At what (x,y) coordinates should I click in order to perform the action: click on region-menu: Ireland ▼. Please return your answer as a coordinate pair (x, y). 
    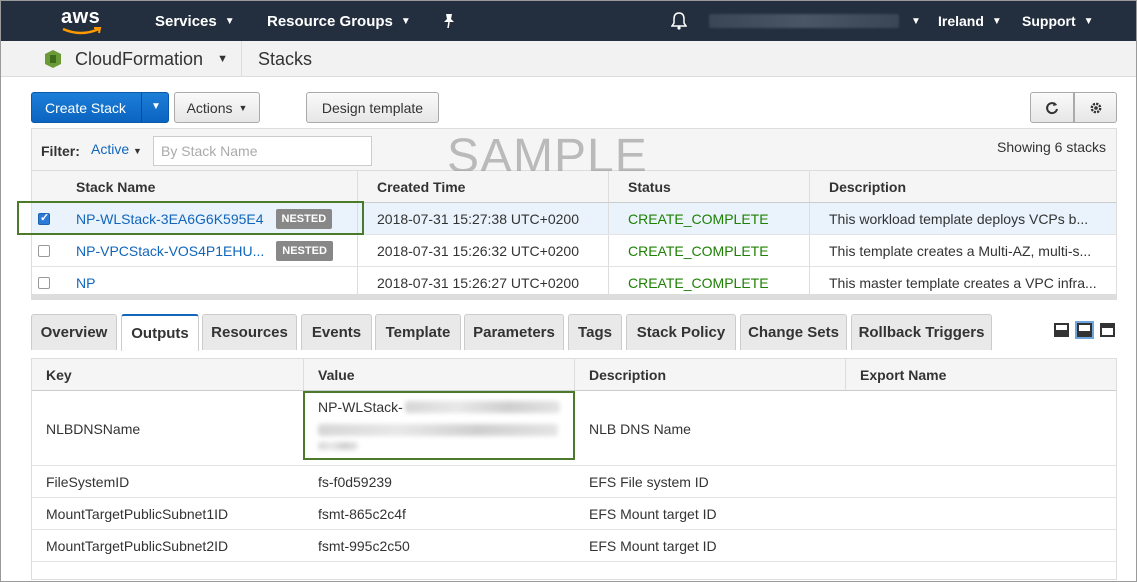
    Looking at the image, I should click on (970, 21).